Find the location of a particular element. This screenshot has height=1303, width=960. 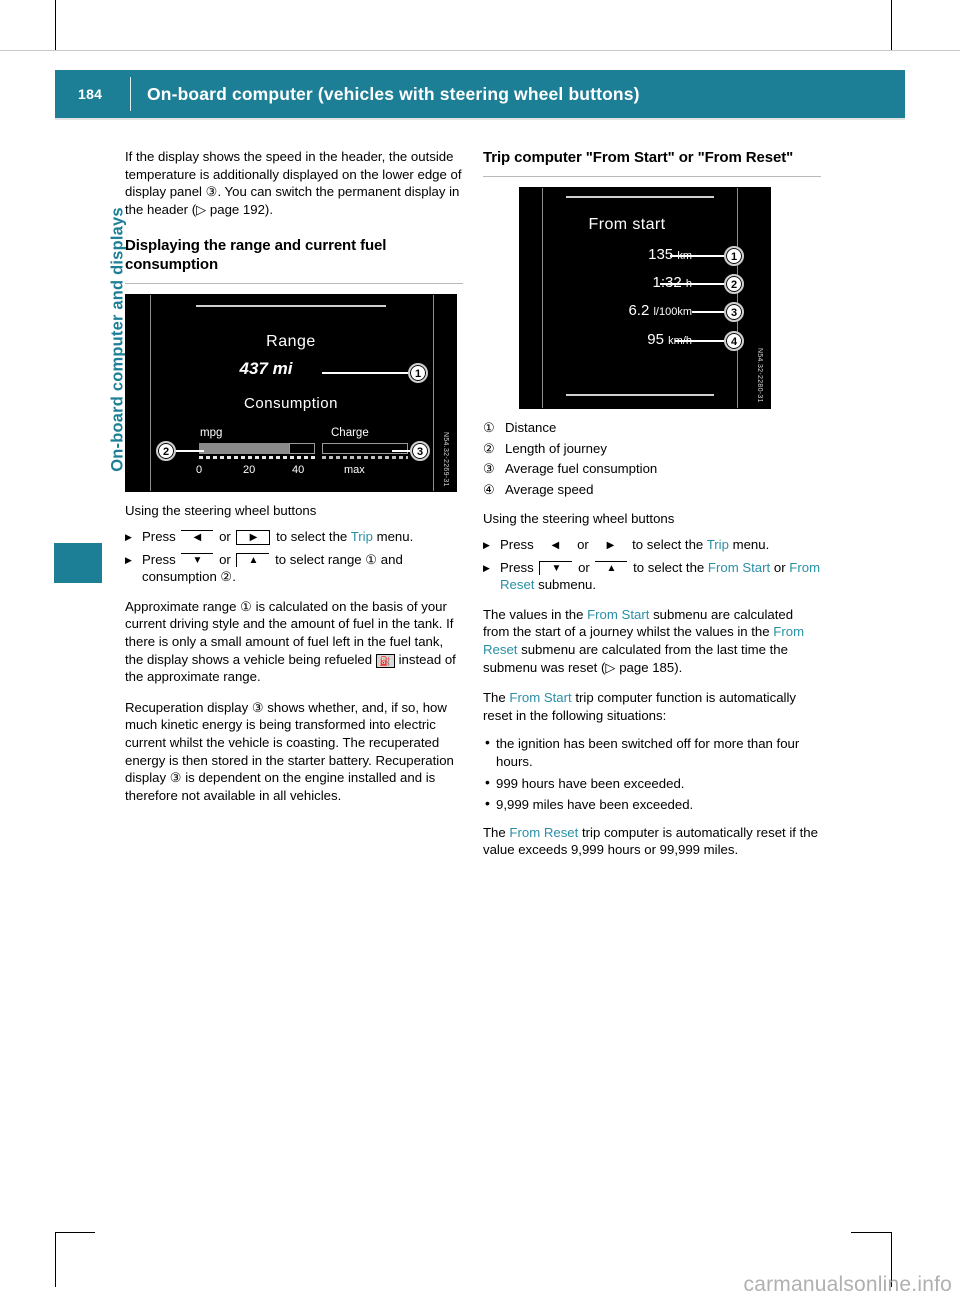

values-link-from-start: From Start is located at coordinates (618, 614).